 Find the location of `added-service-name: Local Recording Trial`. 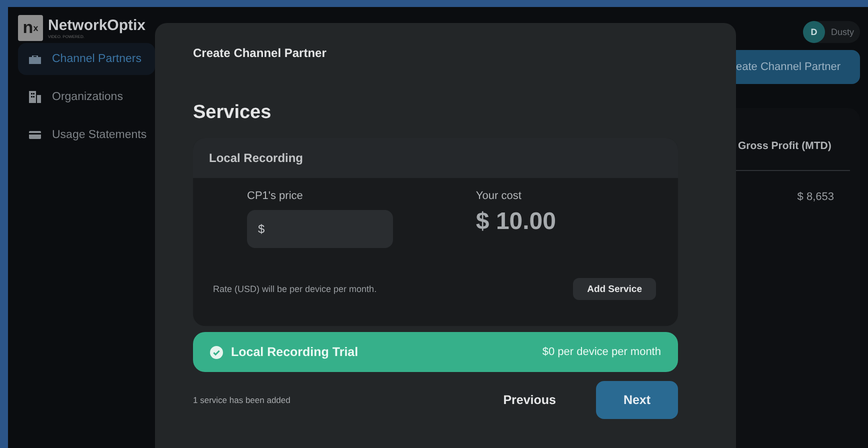

added-service-name: Local Recording Trial is located at coordinates (295, 352).